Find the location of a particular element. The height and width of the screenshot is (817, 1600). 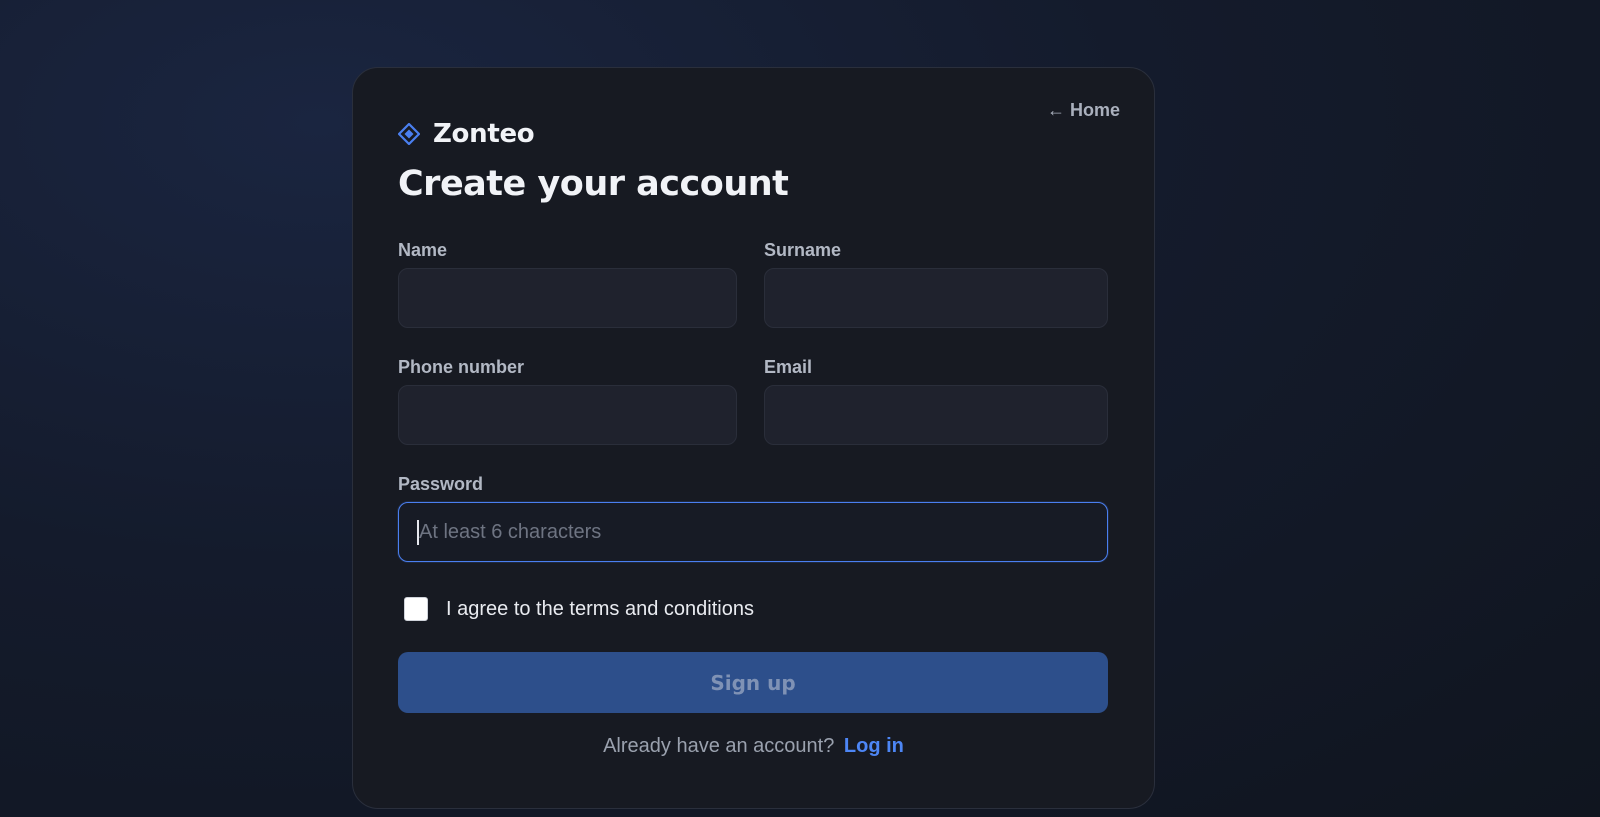

home-link: ← Home is located at coordinates (1083, 110).